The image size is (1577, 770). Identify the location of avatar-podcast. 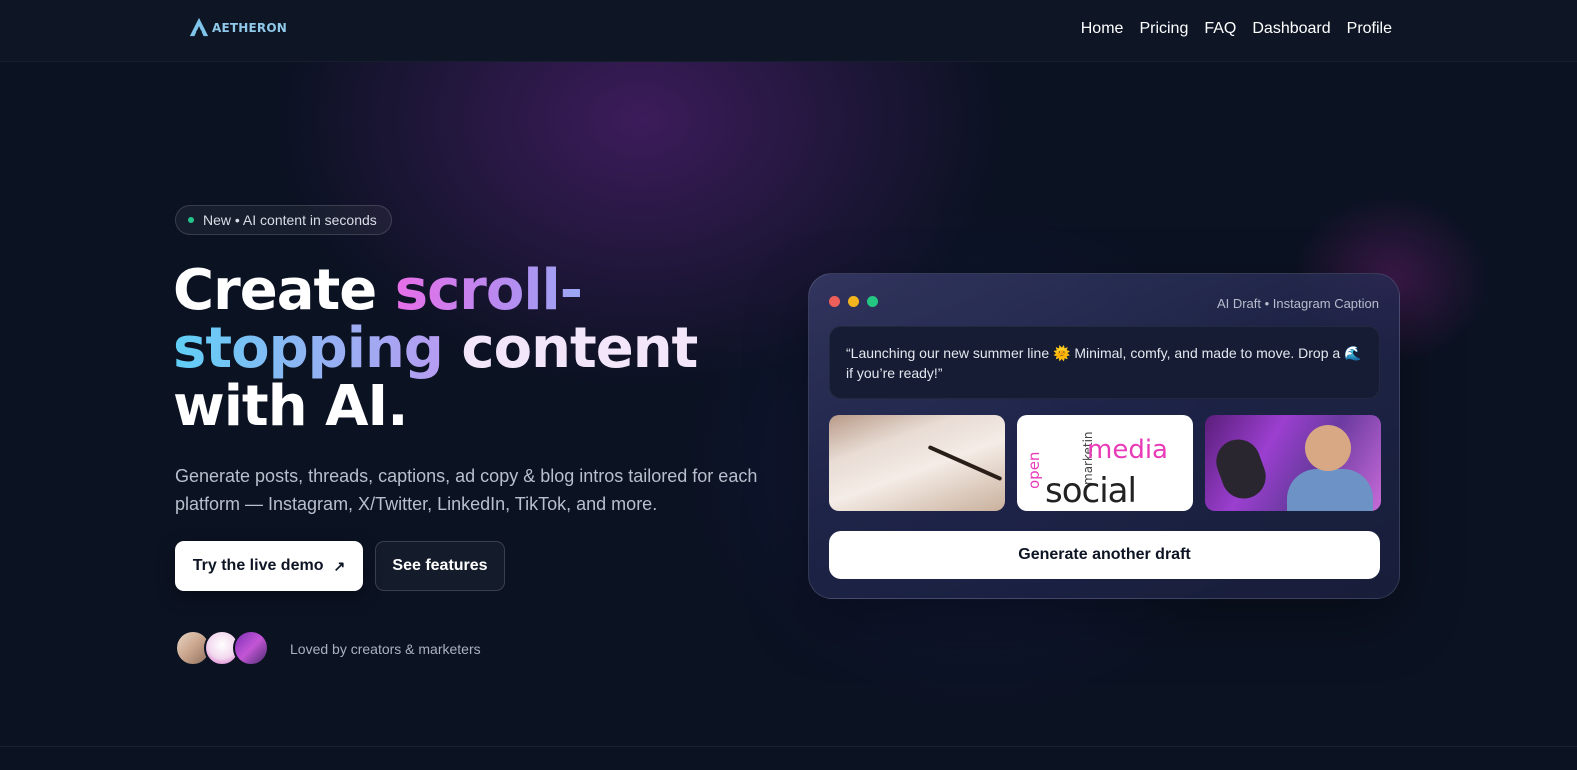
(251, 648).